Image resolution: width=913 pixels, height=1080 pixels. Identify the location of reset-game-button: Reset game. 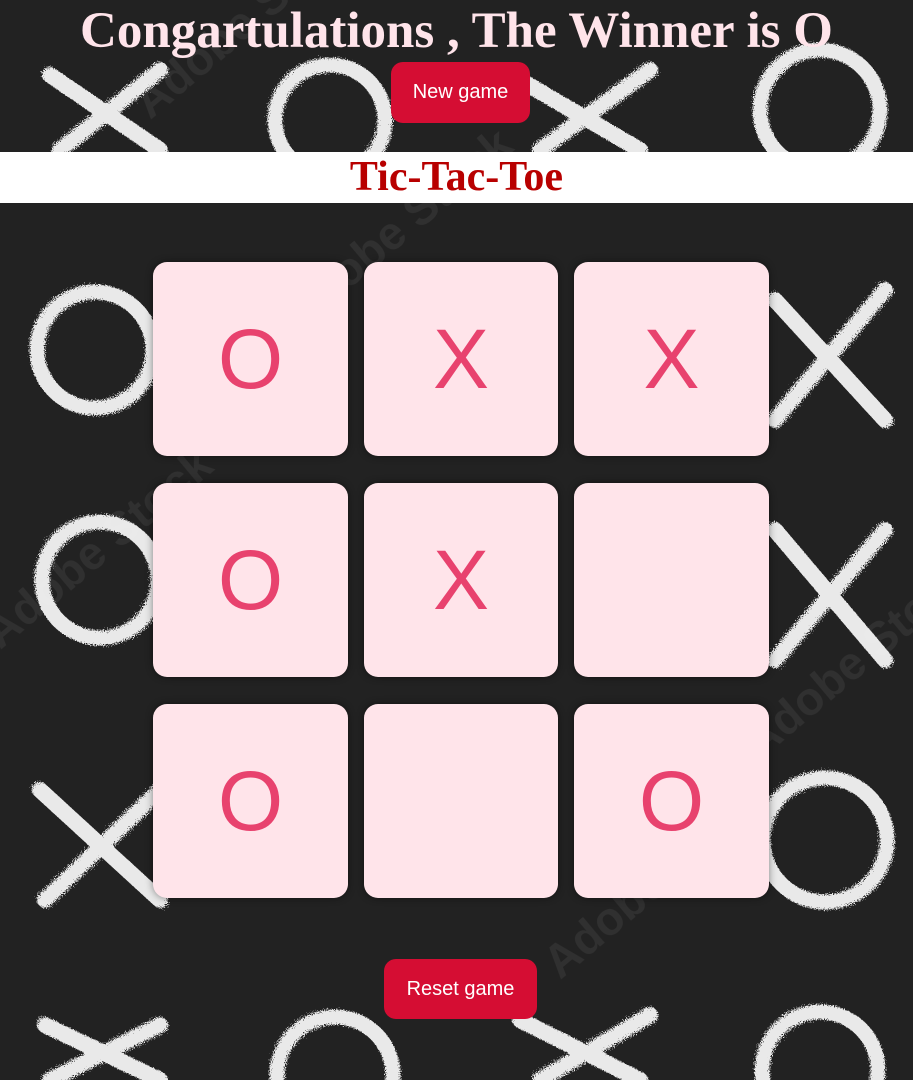
(460, 989).